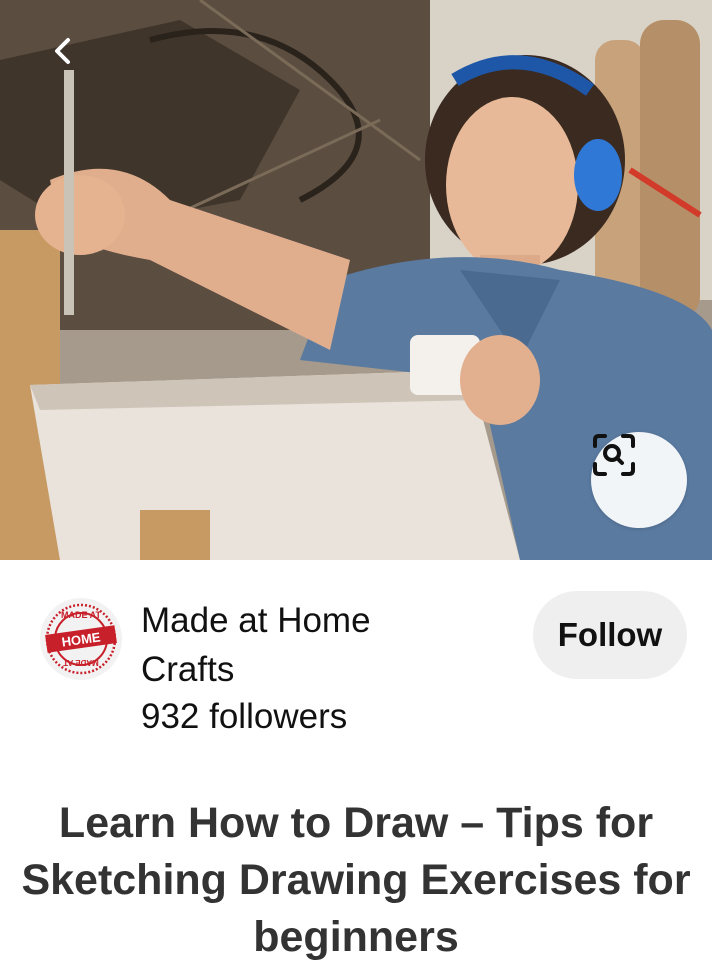 This screenshot has width=712, height=977. I want to click on creator-name: Made at Home Crafts, so click(306, 645).